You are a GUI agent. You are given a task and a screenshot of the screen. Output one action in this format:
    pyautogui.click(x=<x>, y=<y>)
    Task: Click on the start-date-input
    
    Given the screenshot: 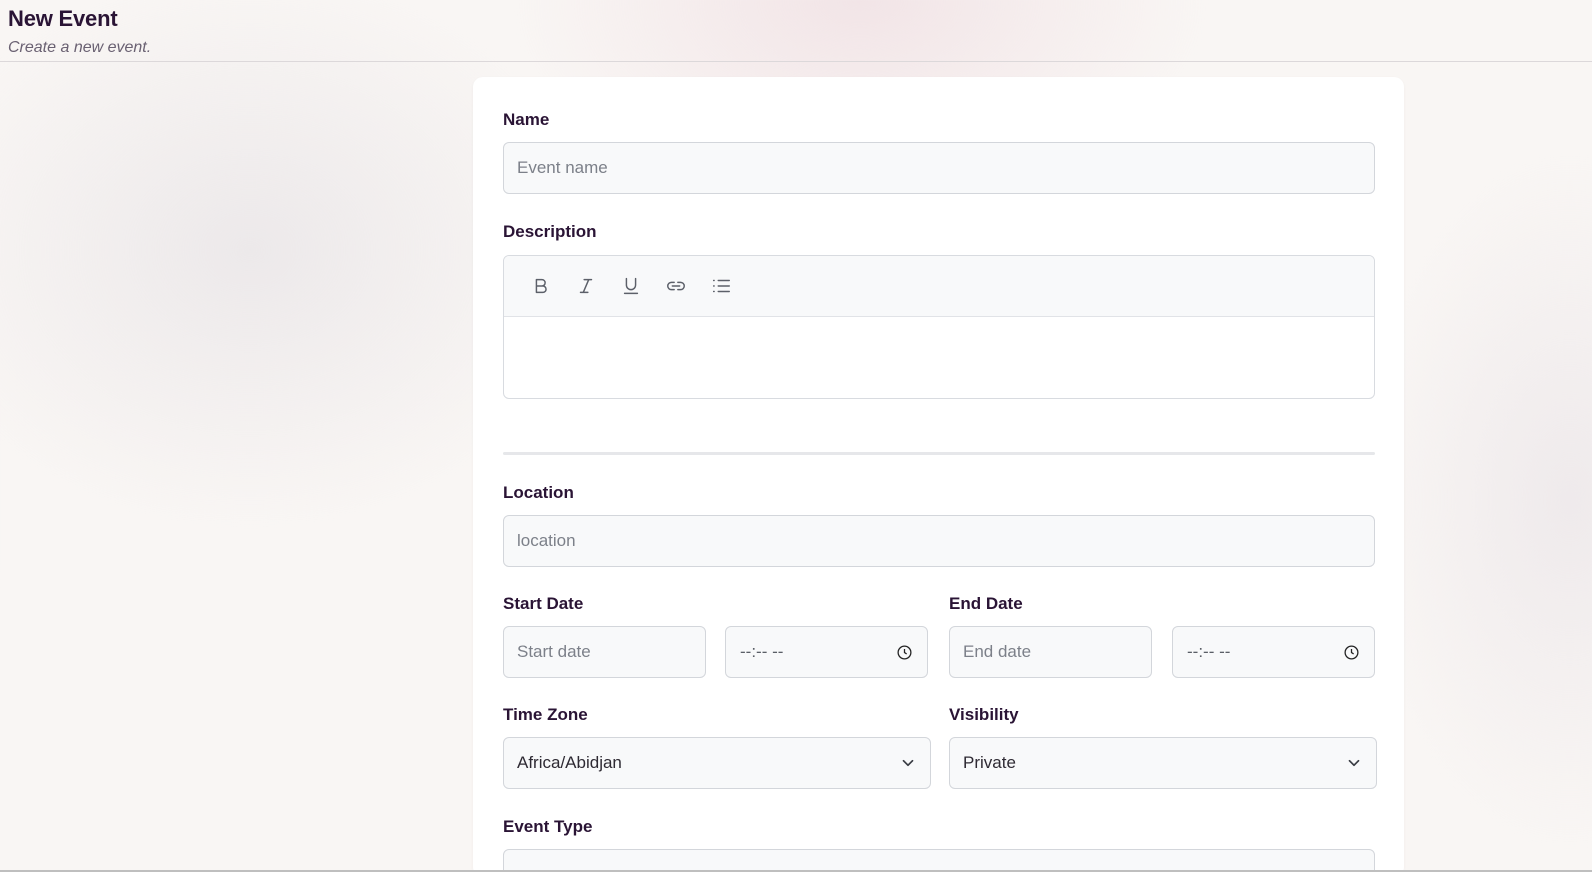 What is the action you would take?
    pyautogui.click(x=604, y=652)
    